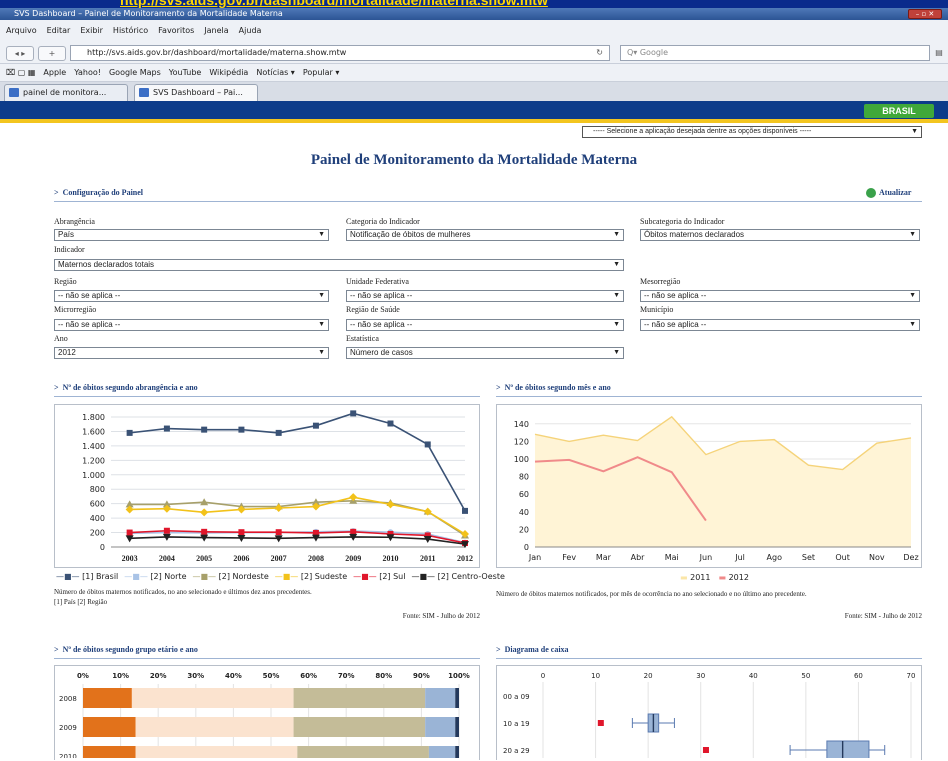  Describe the element at coordinates (421, 676) in the screenshot. I see `x-tick-label: 90%` at that location.